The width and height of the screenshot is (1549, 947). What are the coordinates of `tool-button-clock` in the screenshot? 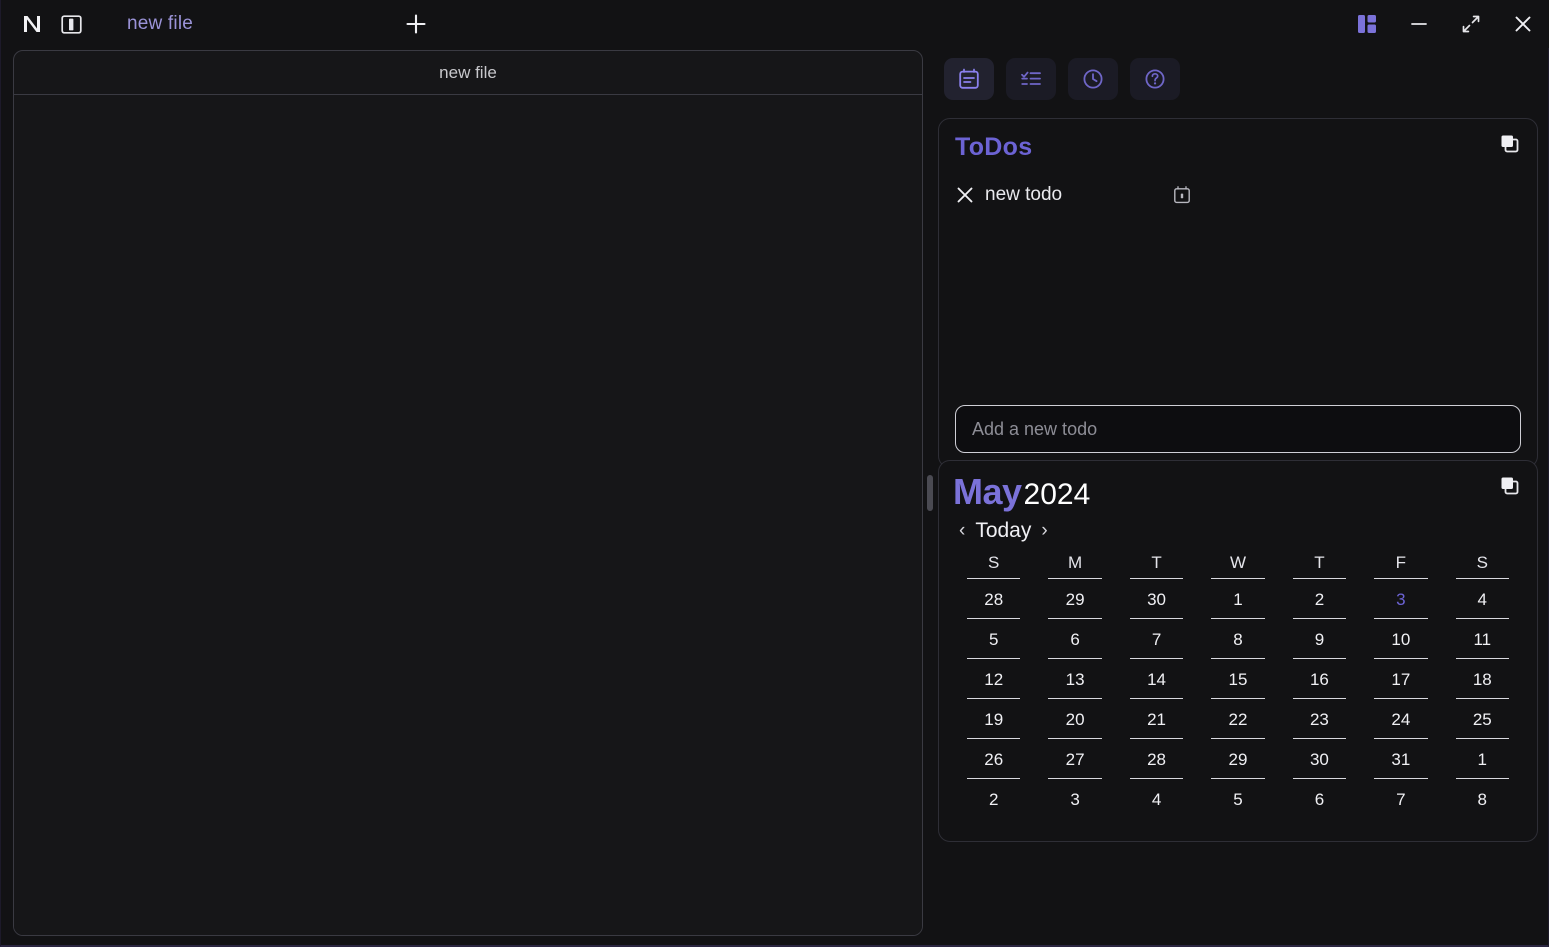 It's located at (1093, 79).